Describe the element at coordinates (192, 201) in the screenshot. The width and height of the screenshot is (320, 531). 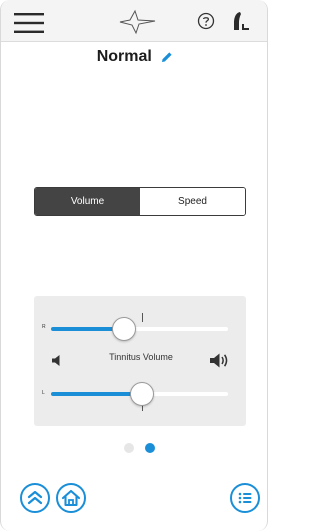
I see `speed-tab: Speed` at that location.